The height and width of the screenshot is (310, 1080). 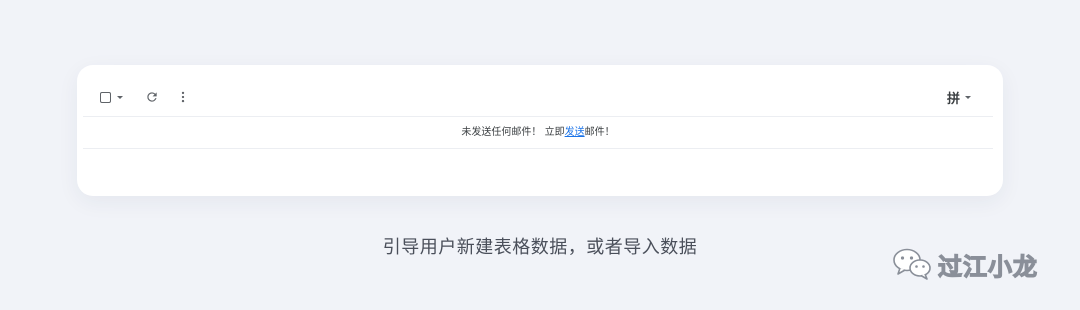 I want to click on toolbar: 拼, so click(x=540, y=91).